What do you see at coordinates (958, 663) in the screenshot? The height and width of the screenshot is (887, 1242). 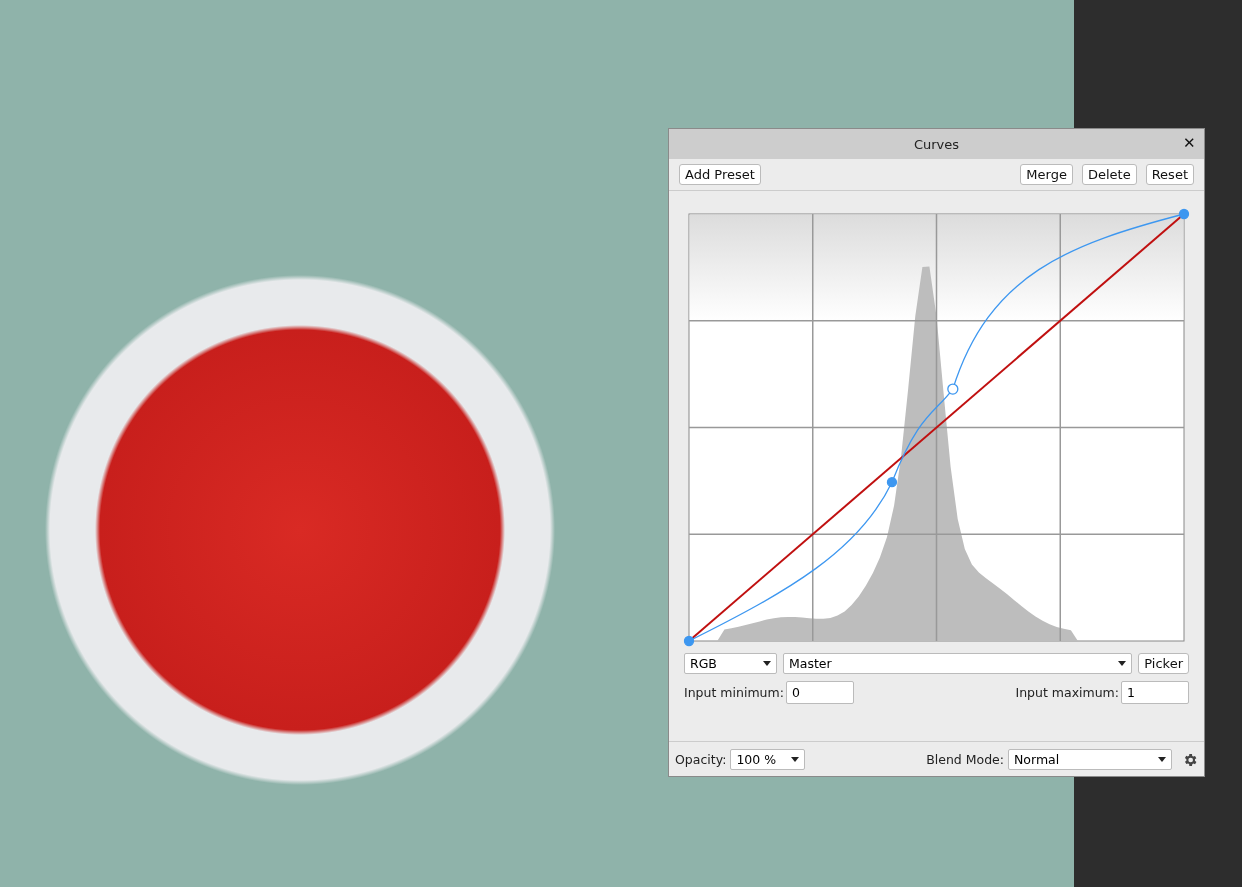 I see `channel-name-dropdown: Master` at bounding box center [958, 663].